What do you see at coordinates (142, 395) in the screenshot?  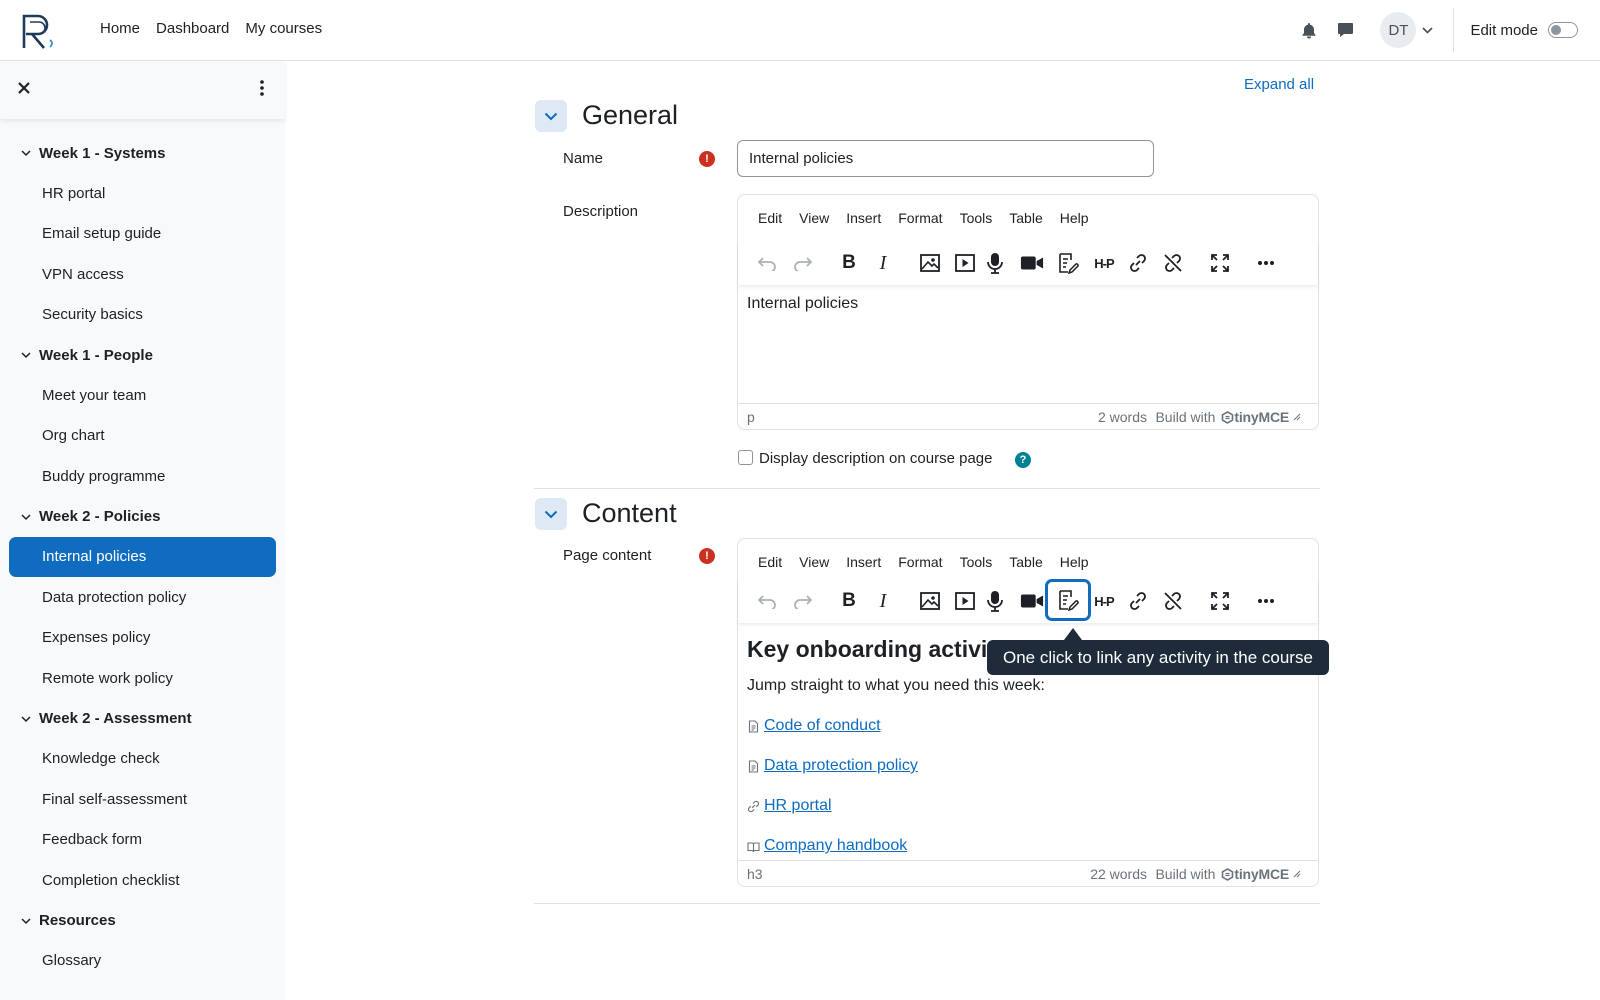 I see `sidebar-item-meet-your-team: Meet your team` at bounding box center [142, 395].